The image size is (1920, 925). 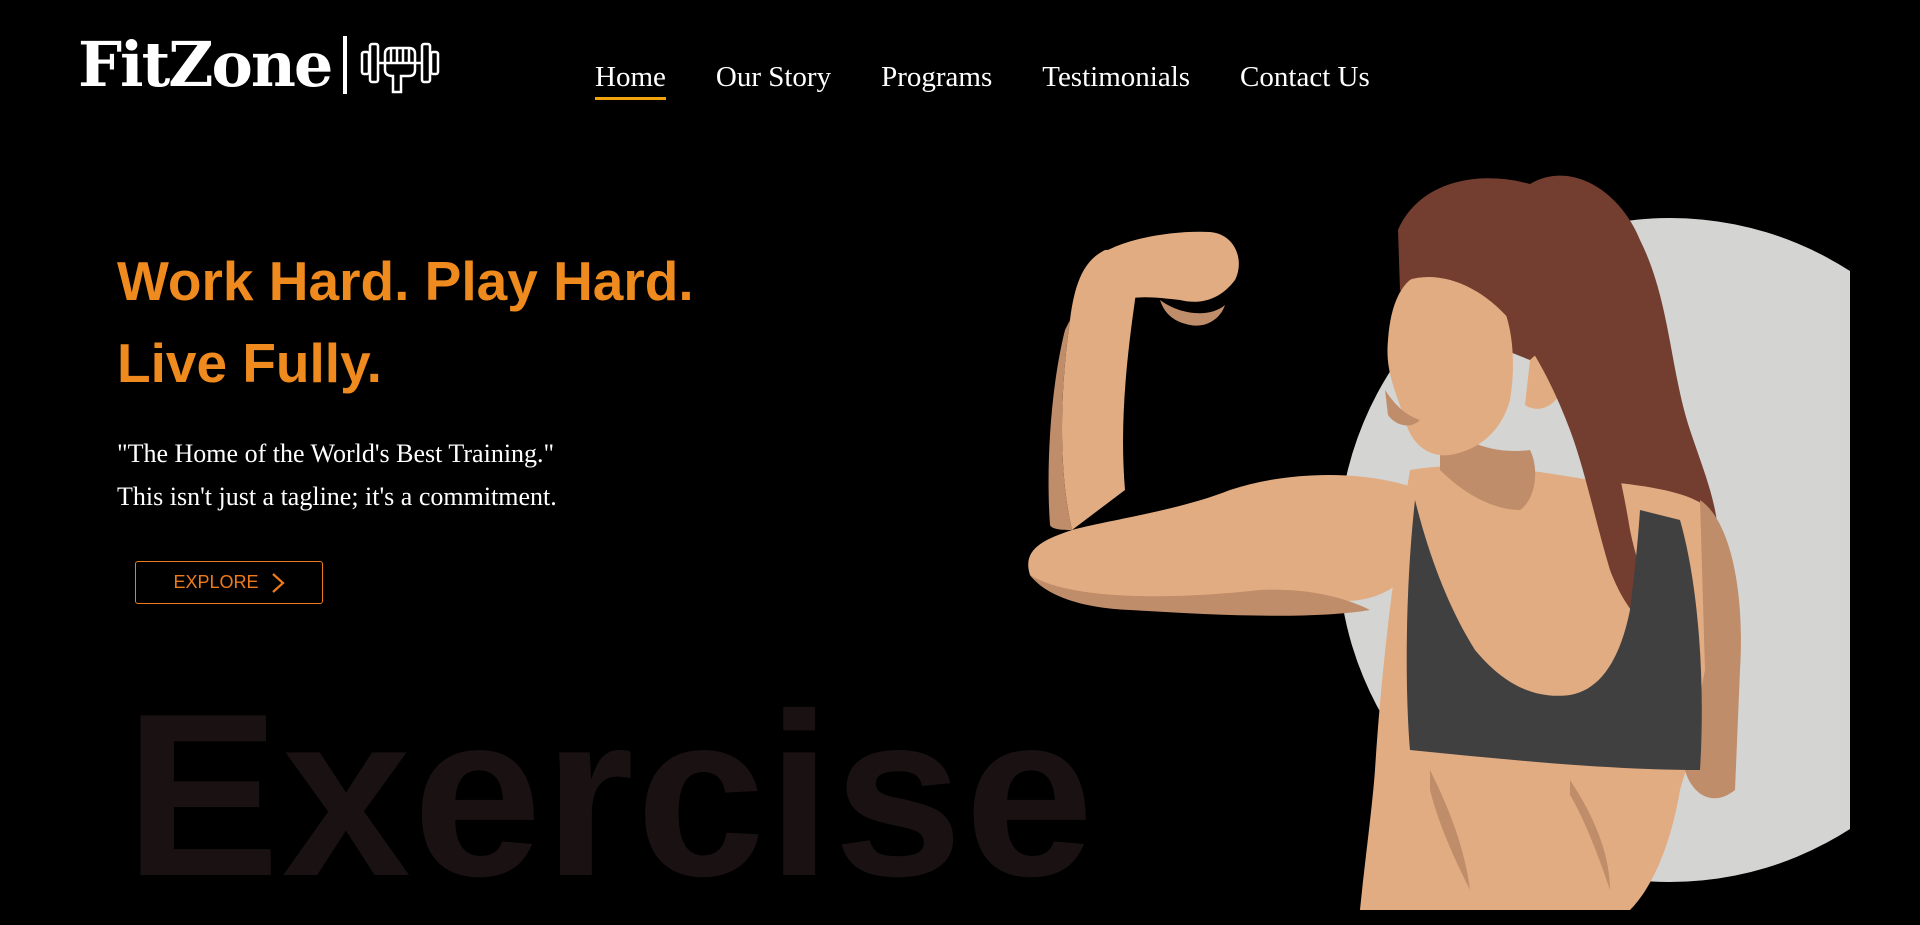 I want to click on nav-home: Home, so click(x=630, y=80).